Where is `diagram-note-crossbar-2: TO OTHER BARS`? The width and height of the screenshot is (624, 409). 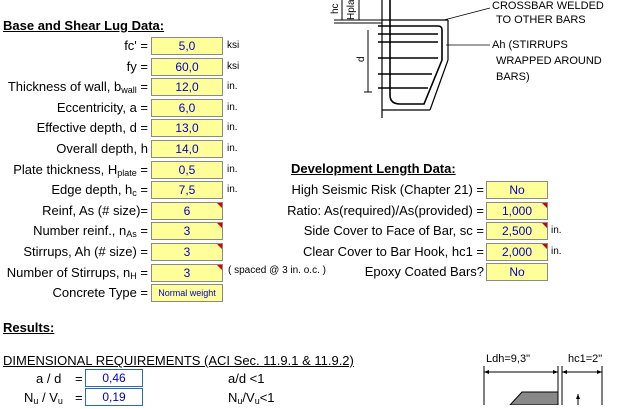
diagram-note-crossbar-2: TO OTHER BARS is located at coordinates (541, 20).